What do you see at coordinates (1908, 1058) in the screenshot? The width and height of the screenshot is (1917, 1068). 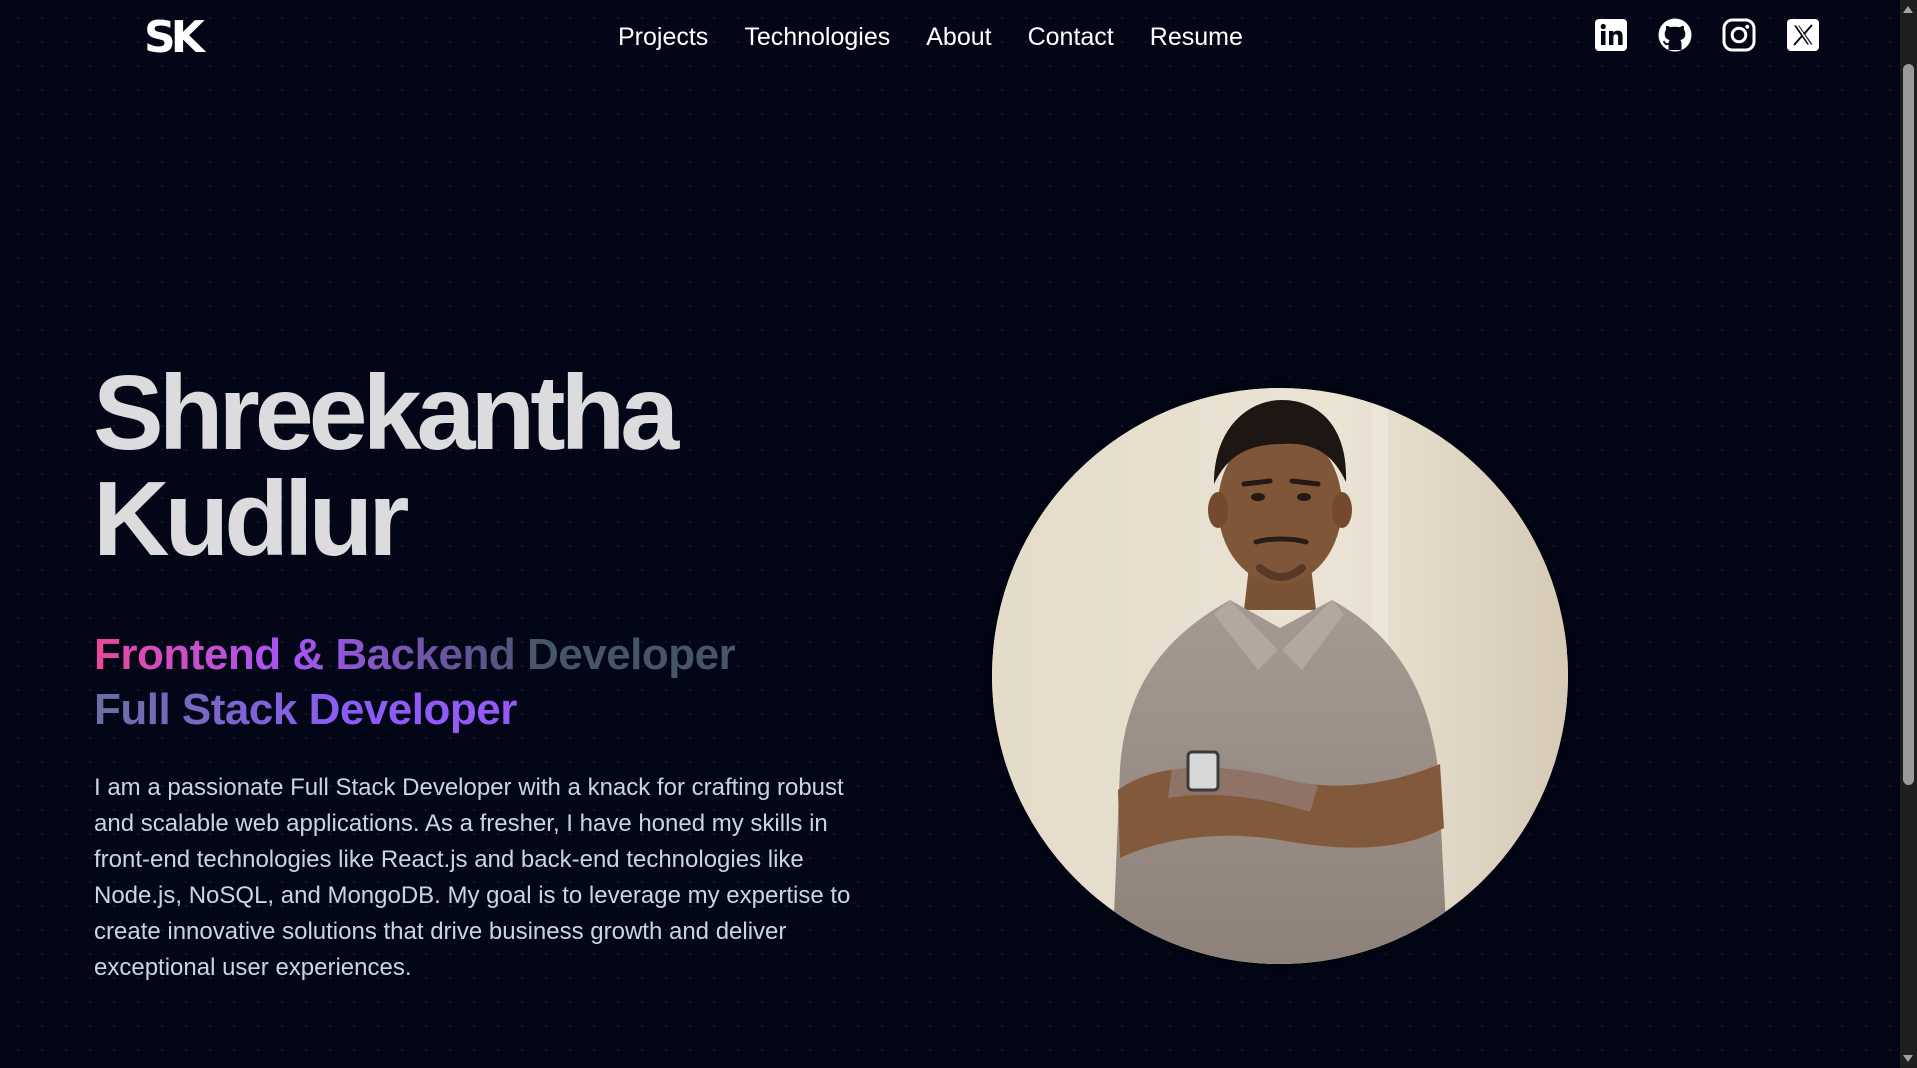 I see `scroll-down-arrow-icon` at bounding box center [1908, 1058].